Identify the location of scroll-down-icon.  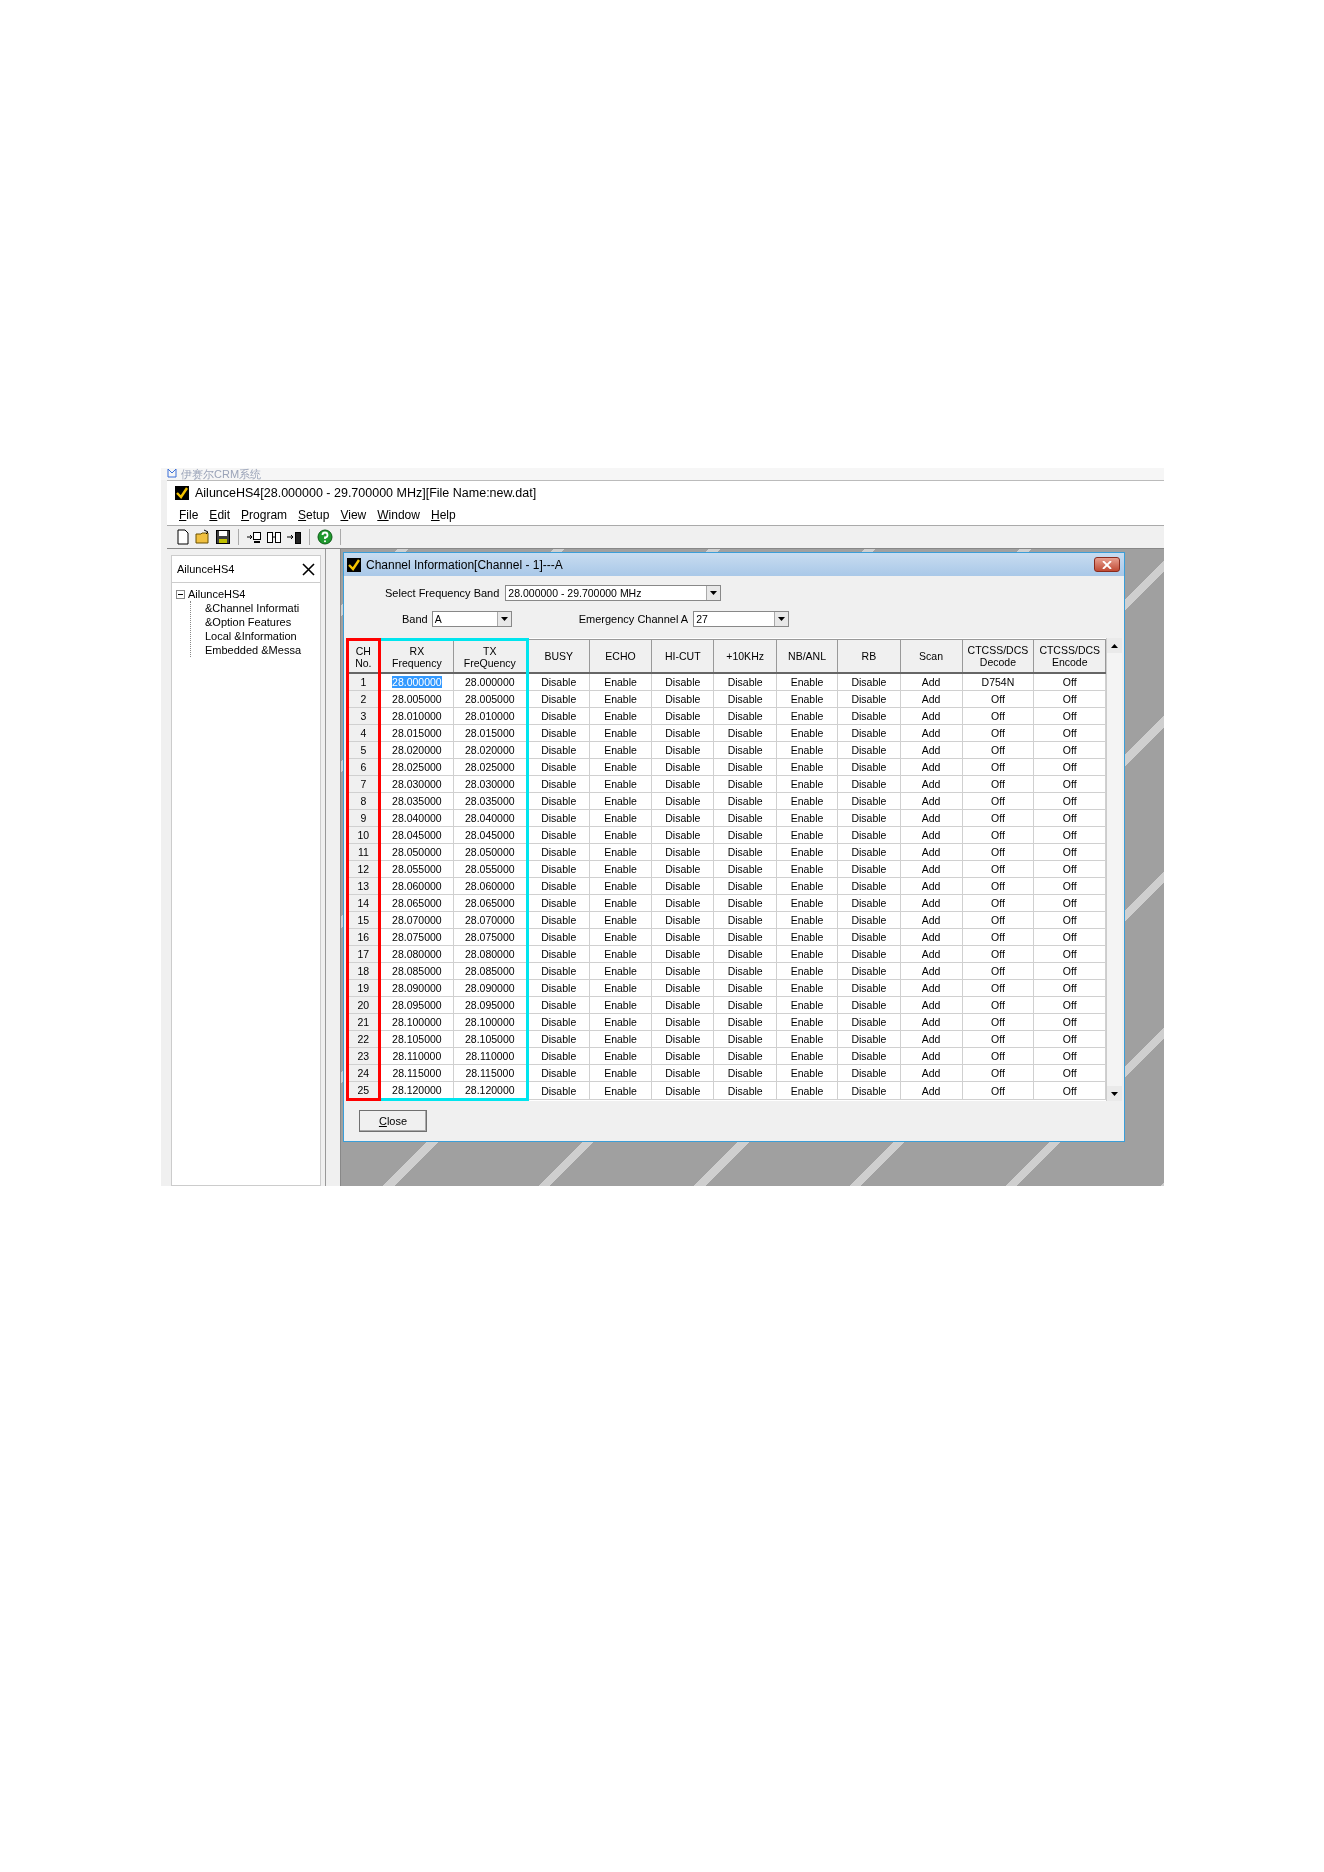
(1115, 1093).